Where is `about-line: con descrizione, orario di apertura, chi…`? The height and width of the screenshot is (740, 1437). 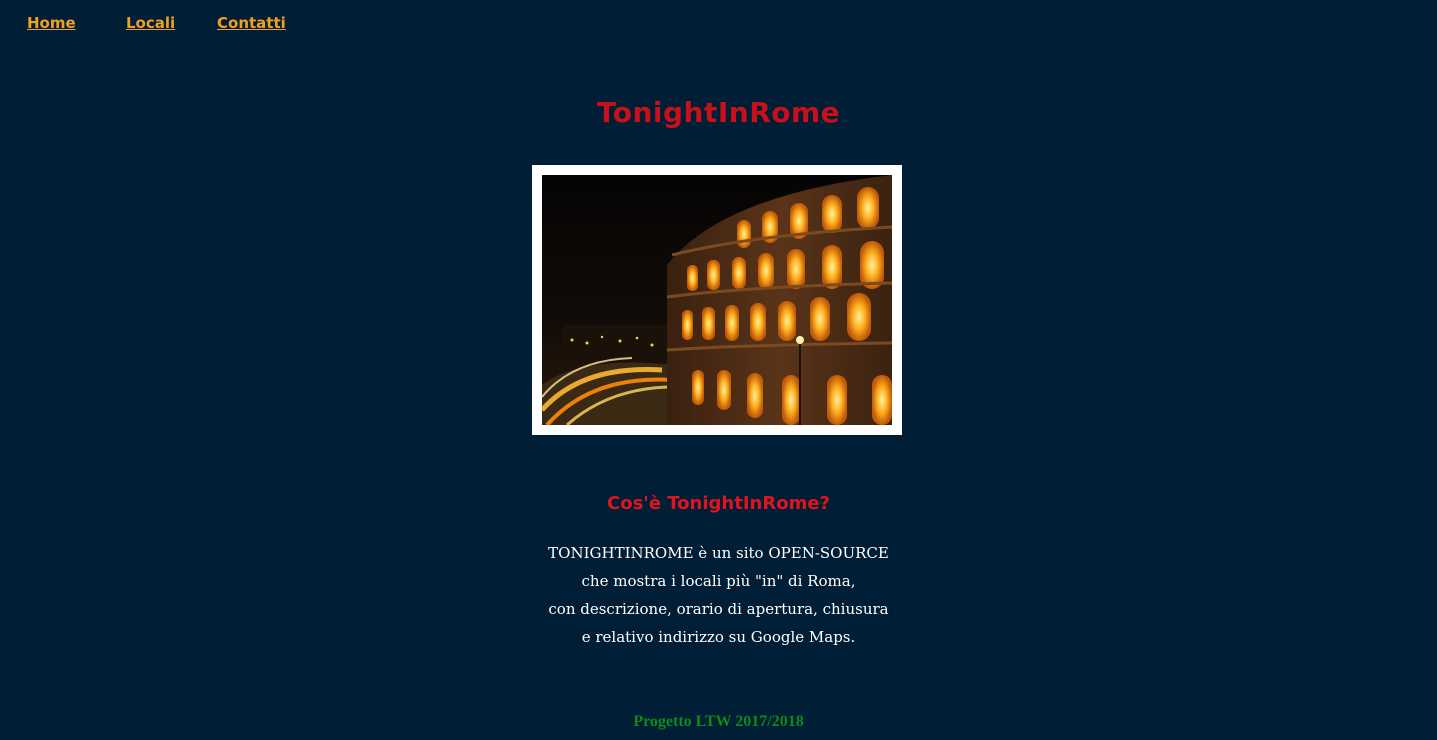
about-line: con descrizione, orario di apertura, chi… is located at coordinates (718, 609).